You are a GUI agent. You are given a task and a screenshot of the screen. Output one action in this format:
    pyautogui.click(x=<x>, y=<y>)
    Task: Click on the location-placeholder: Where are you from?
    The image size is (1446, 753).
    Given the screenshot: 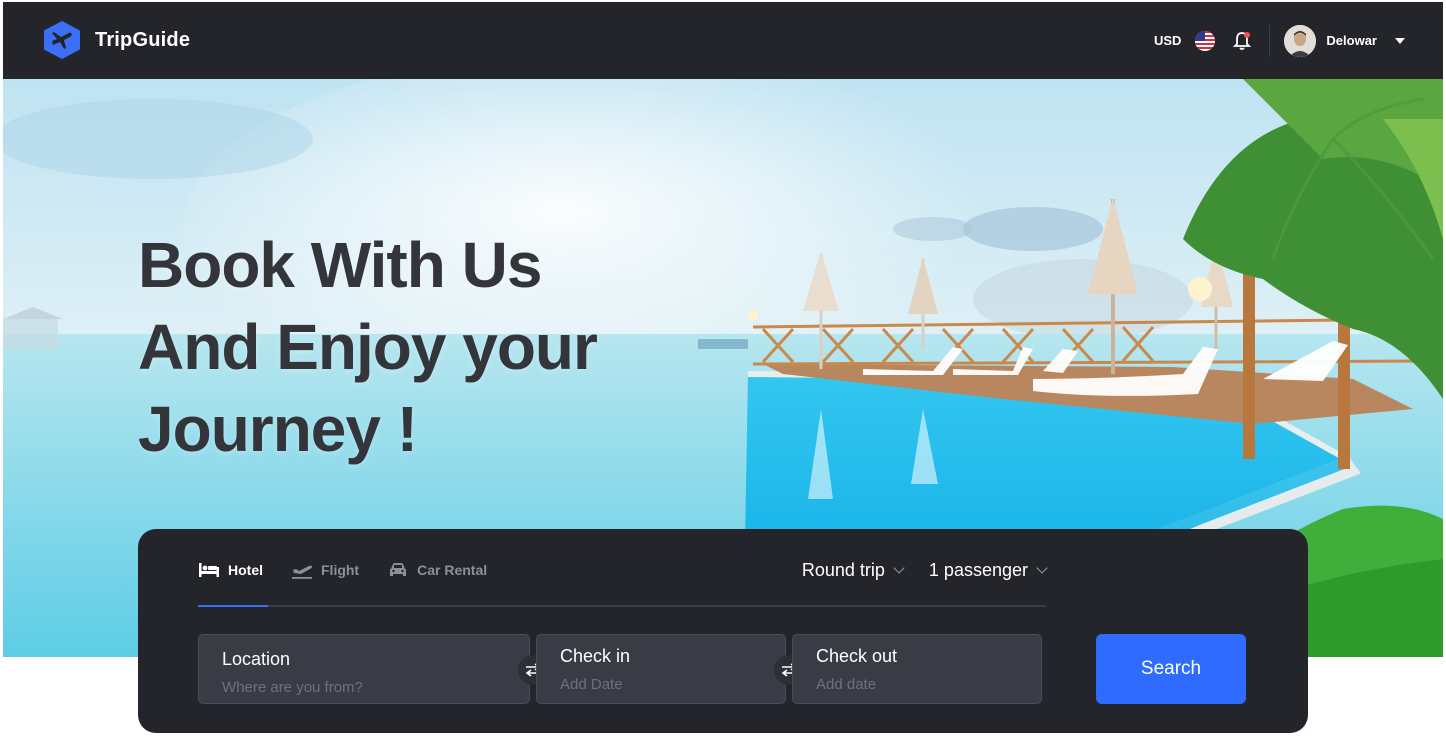 What is the action you would take?
    pyautogui.click(x=292, y=687)
    